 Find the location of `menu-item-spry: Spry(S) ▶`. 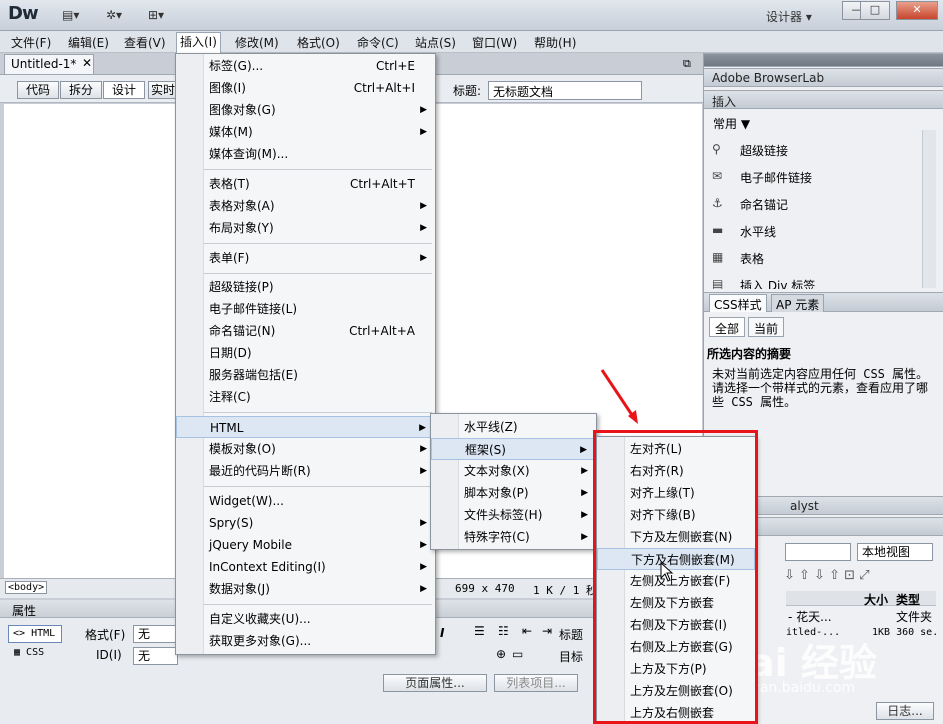

menu-item-spry: Spry(S) ▶ is located at coordinates (305, 523).